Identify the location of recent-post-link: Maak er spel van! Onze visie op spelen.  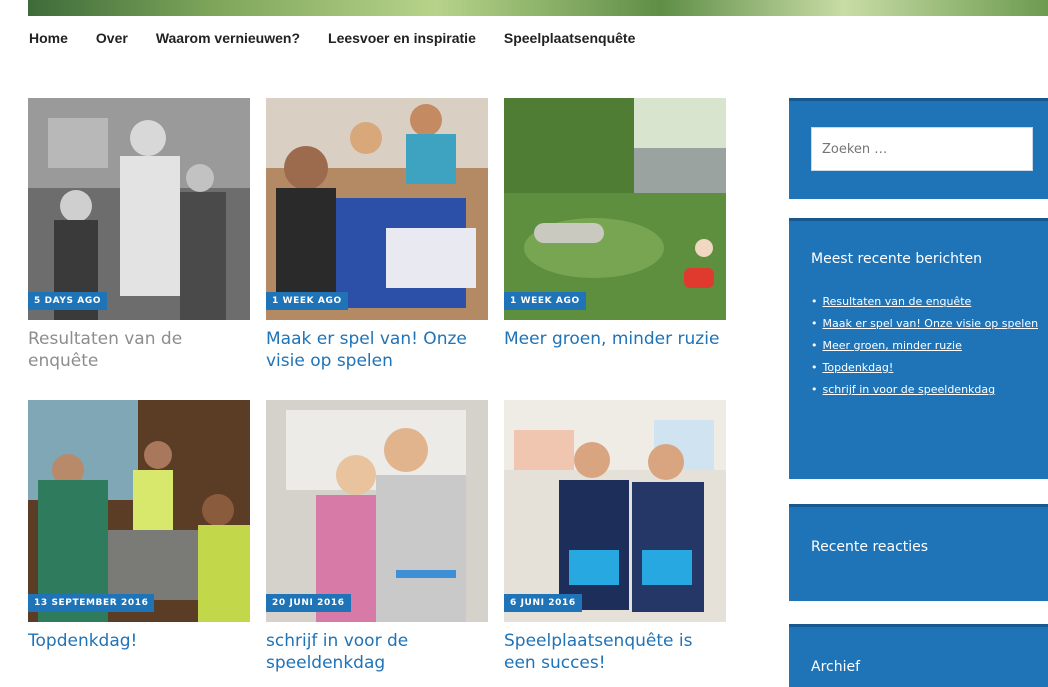
(931, 323).